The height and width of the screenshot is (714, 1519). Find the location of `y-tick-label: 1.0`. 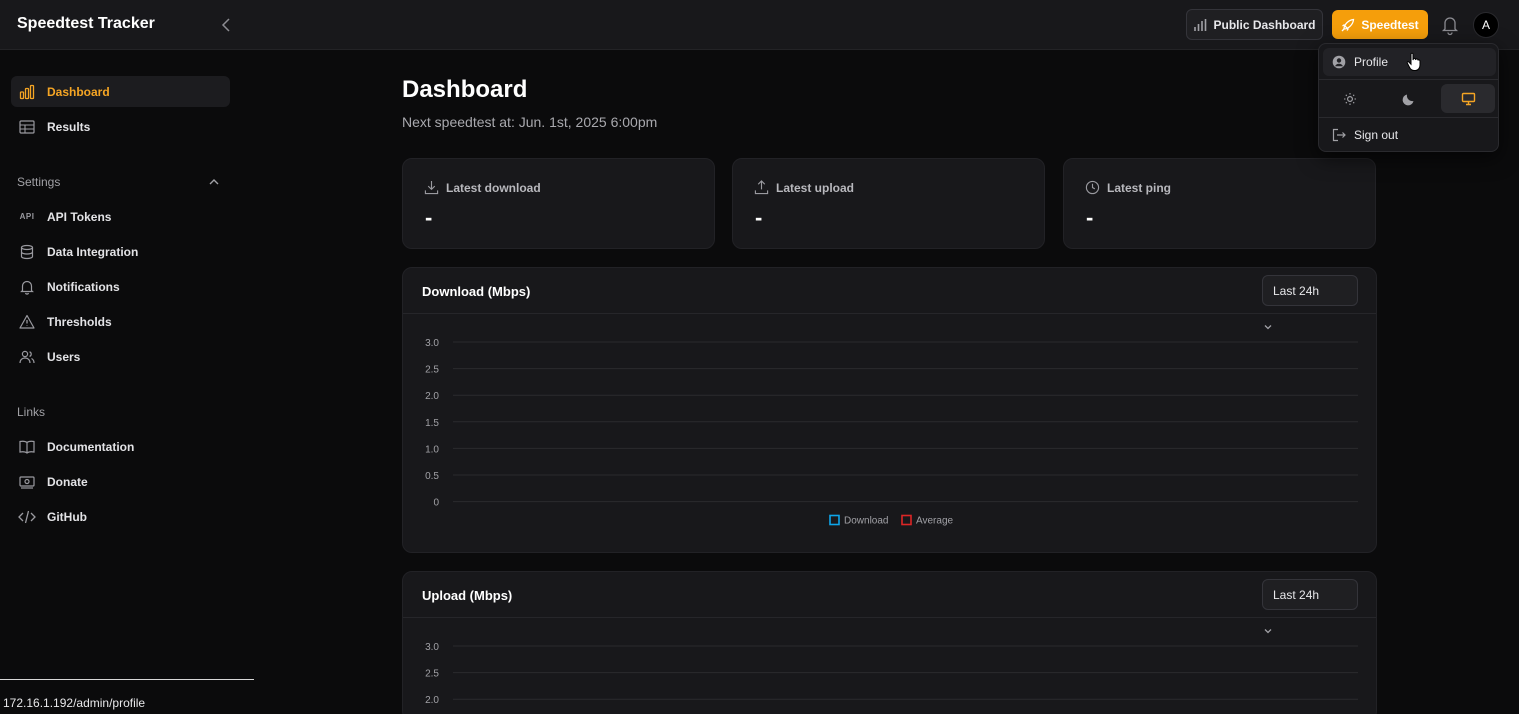

y-tick-label: 1.0 is located at coordinates (432, 449).